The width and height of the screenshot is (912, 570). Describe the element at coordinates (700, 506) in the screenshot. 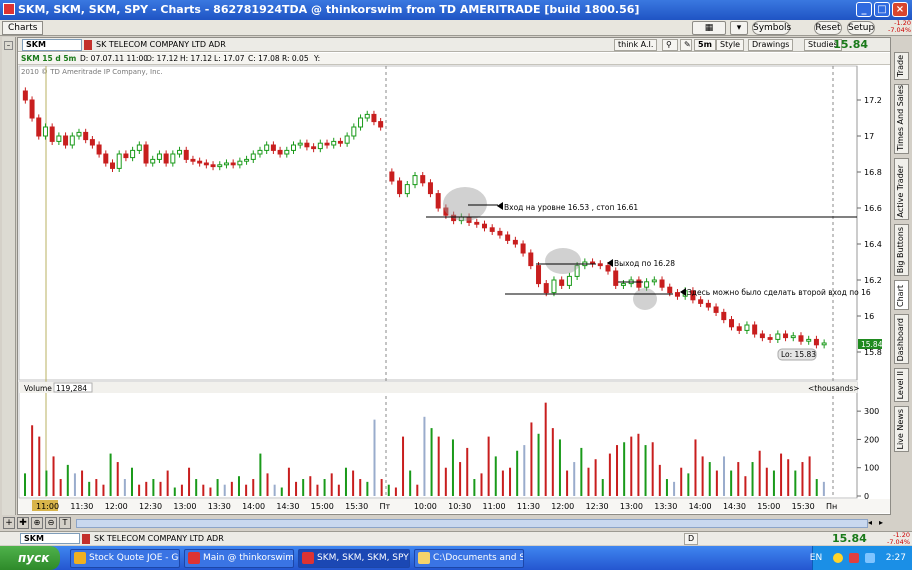

I see `time-label: 14:00` at that location.